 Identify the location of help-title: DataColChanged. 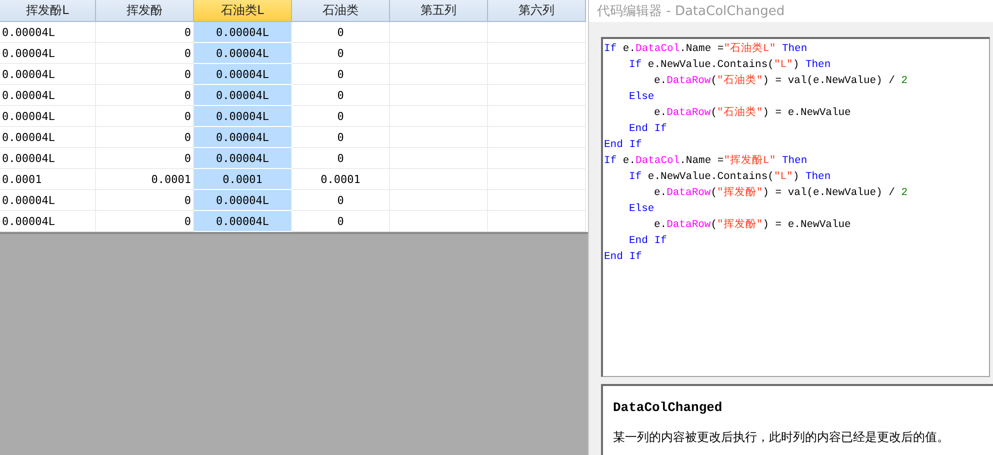
(668, 407).